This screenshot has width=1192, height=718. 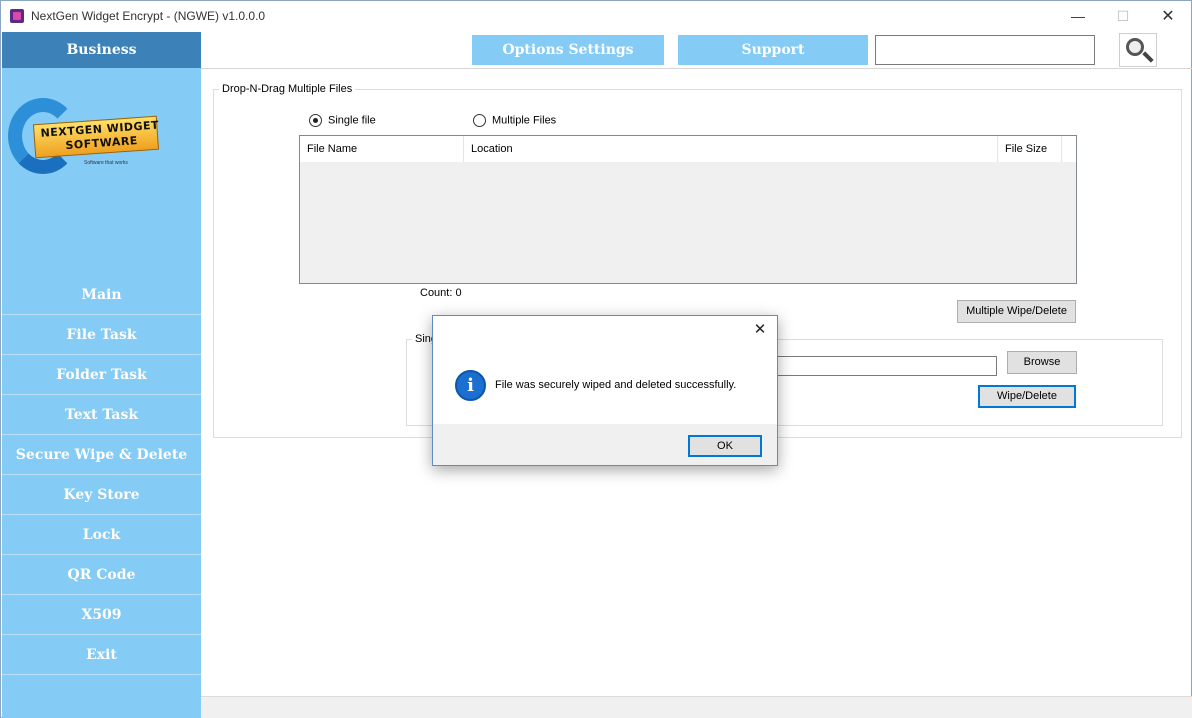 I want to click on maximize-button: ☐, so click(x=1123, y=16).